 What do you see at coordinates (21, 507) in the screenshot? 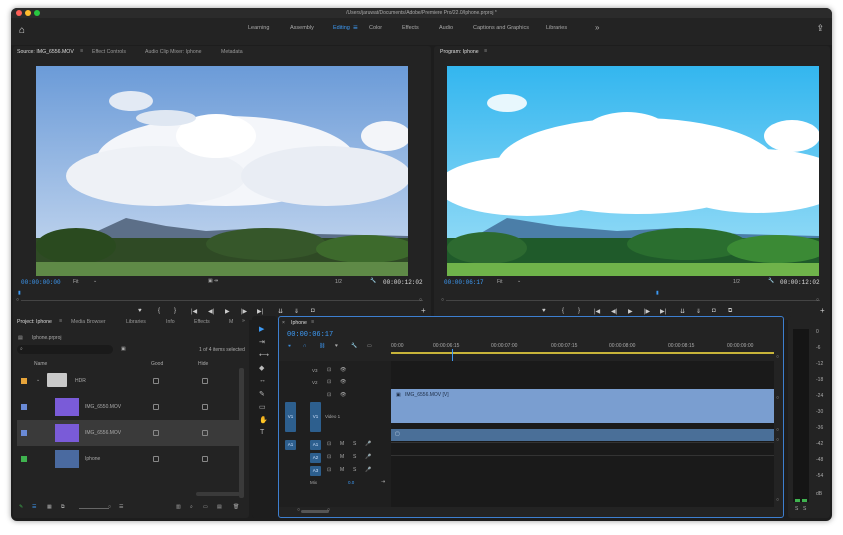
I see `pencil-icon: ✎` at bounding box center [21, 507].